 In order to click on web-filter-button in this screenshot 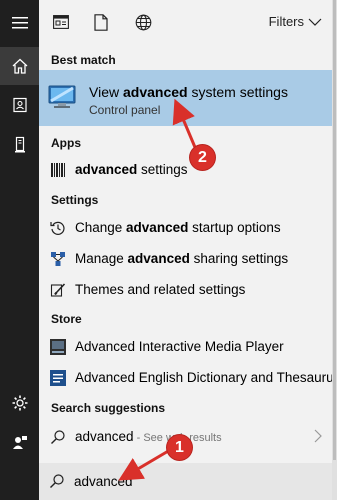, I will do `click(143, 22)`.